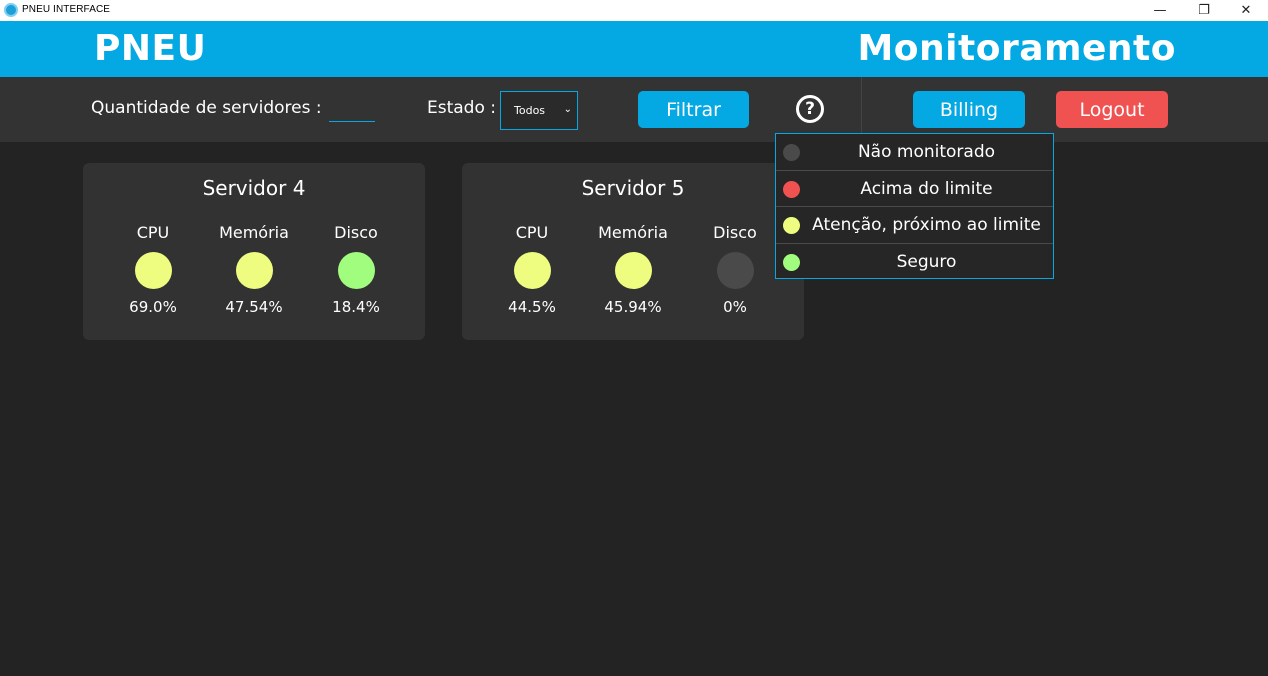  What do you see at coordinates (153, 307) in the screenshot?
I see `metric-value: 69.0%` at bounding box center [153, 307].